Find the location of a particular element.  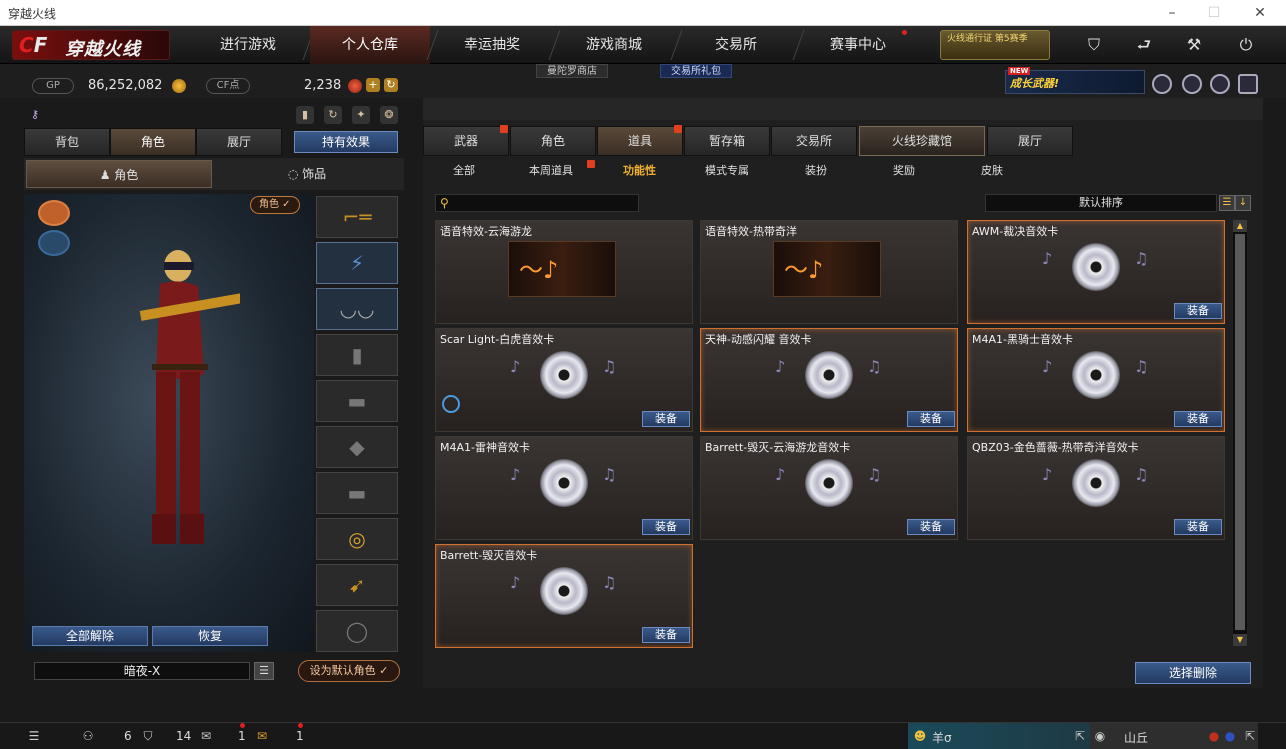

sort-direction-icon: ↓ is located at coordinates (1243, 203).